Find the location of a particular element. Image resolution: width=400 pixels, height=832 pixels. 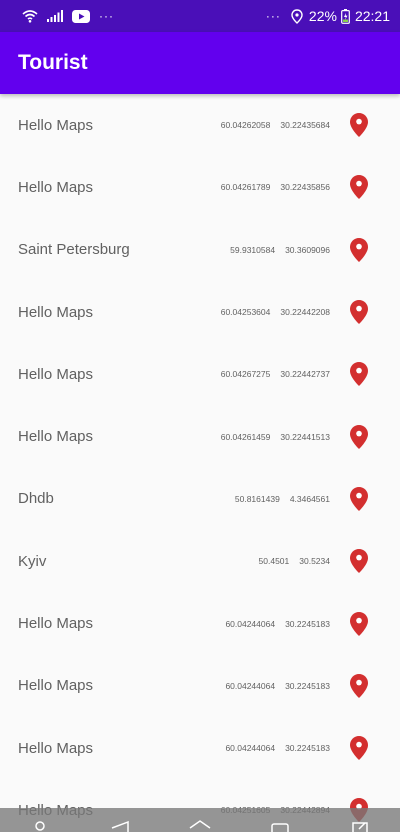

longitude: 30.22442737 is located at coordinates (305, 374).